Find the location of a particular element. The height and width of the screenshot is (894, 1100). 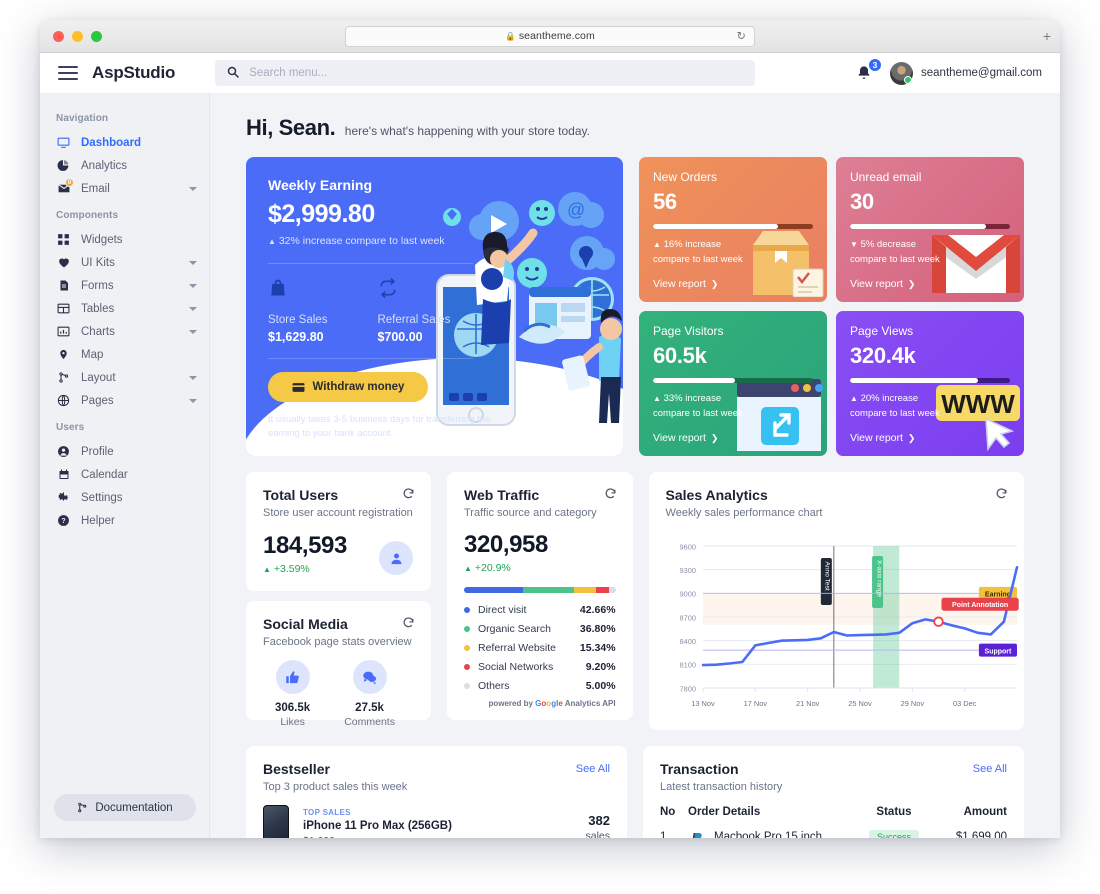

window-controls is located at coordinates (77, 36).